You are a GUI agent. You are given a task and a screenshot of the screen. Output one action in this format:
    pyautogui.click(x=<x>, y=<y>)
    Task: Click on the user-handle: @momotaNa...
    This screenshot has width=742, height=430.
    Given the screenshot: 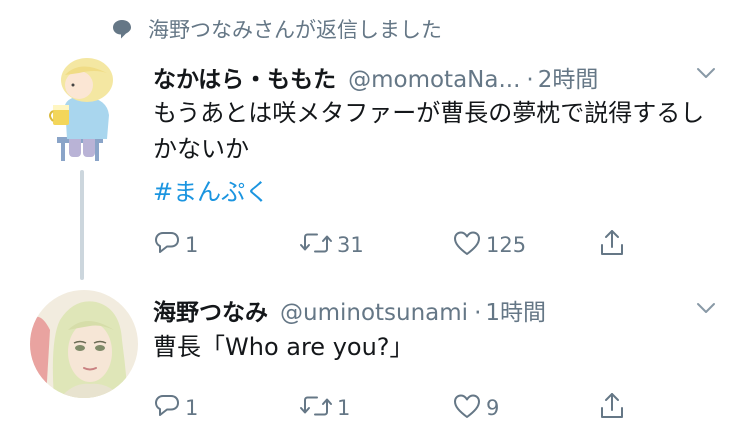 What is the action you would take?
    pyautogui.click(x=434, y=80)
    